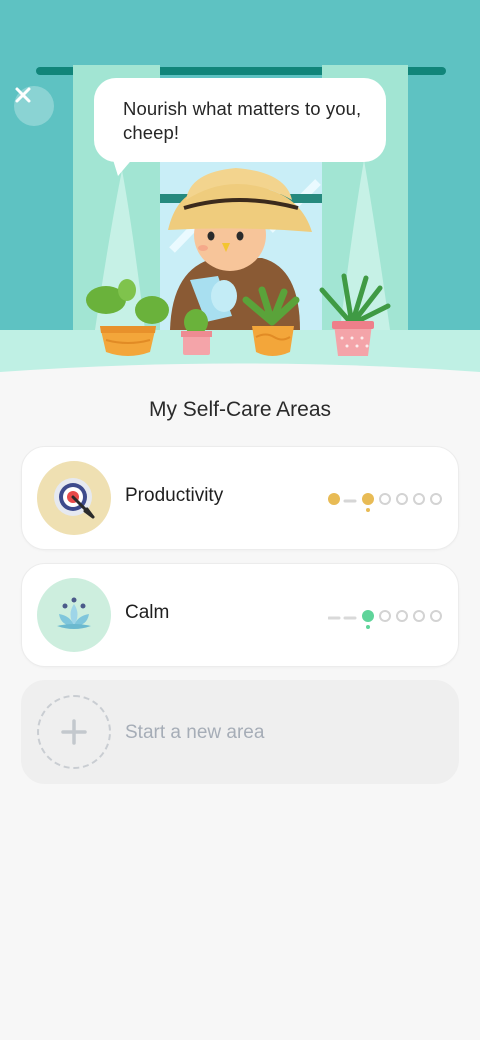 The height and width of the screenshot is (1040, 480). I want to click on close-icon, so click(23, 95).